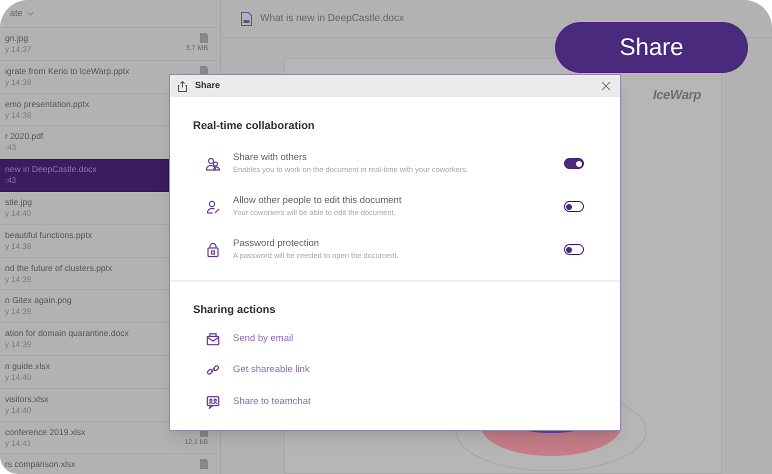 Image resolution: width=772 pixels, height=474 pixels. Describe the element at coordinates (246, 19) in the screenshot. I see `document-icon` at that location.